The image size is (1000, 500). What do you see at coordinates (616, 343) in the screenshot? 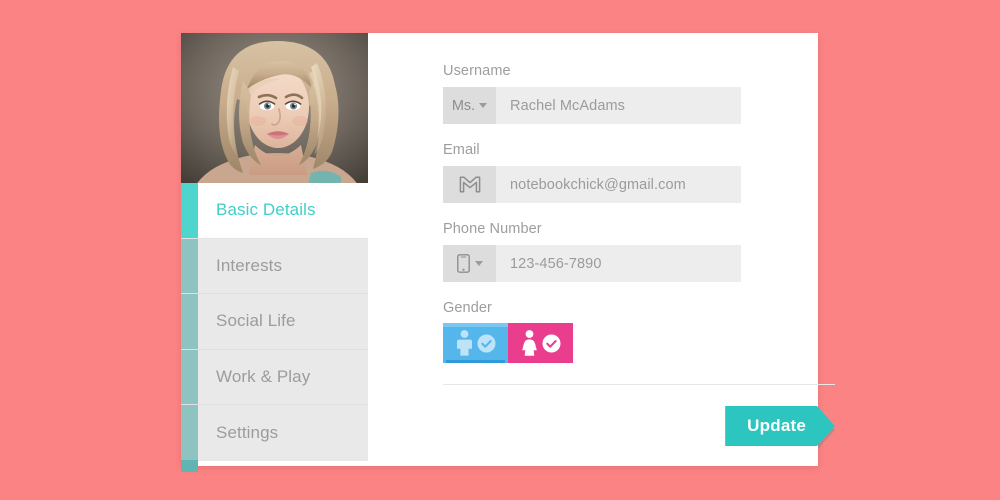
I see `gender-selector` at bounding box center [616, 343].